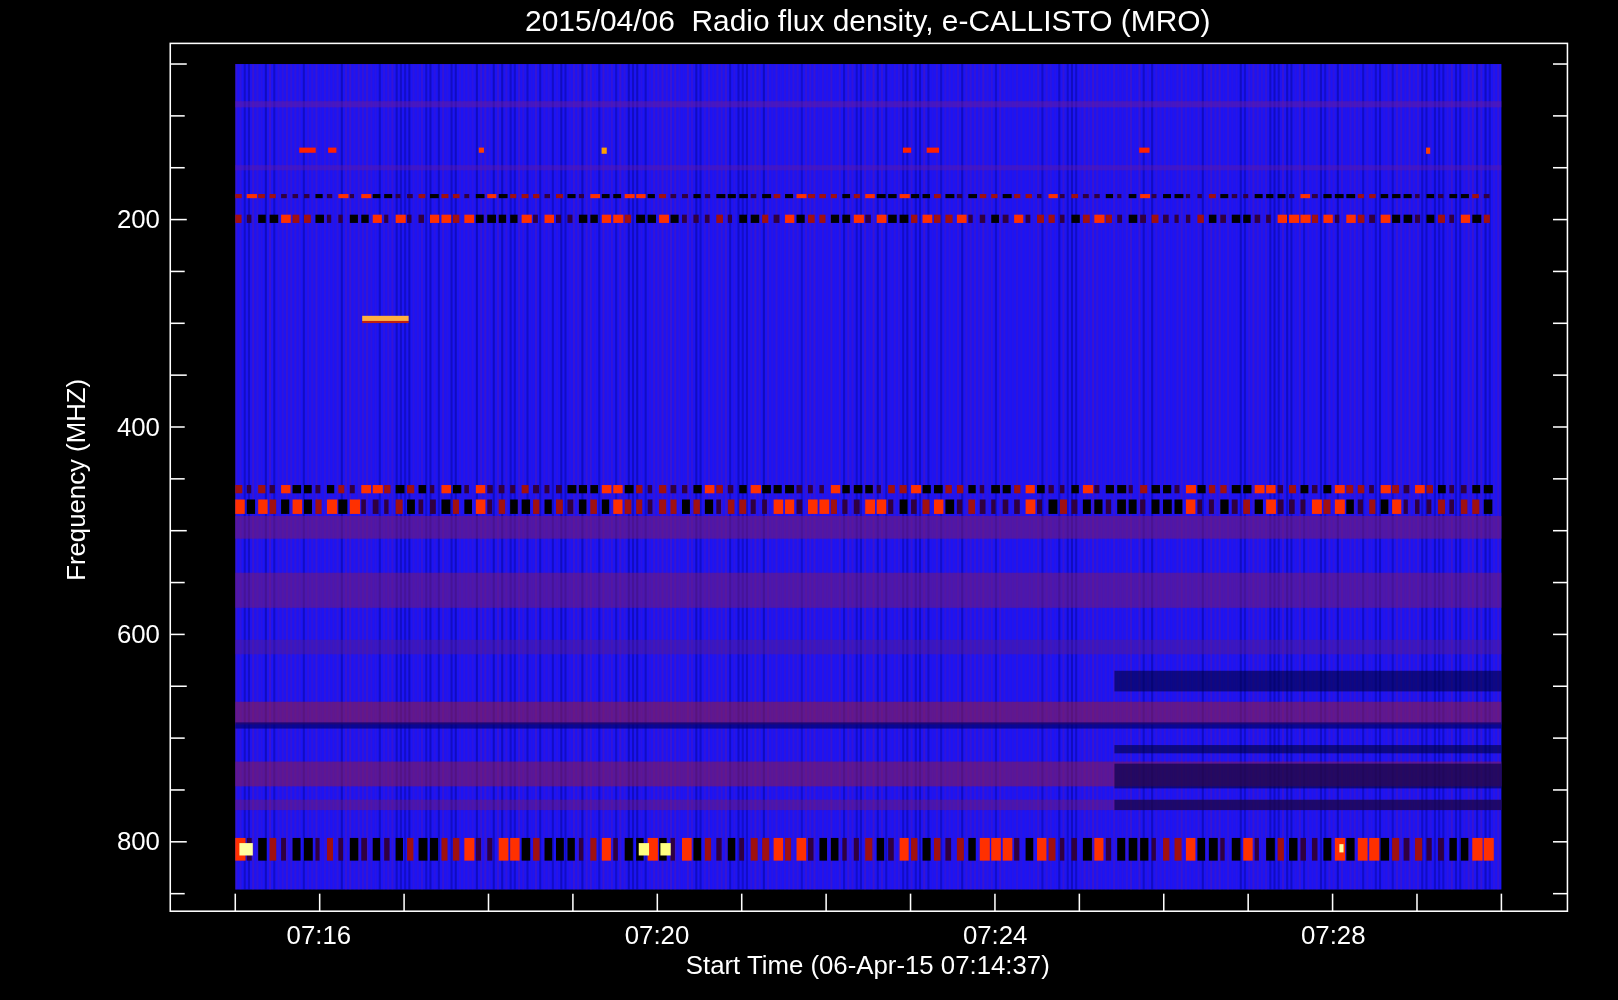  I want to click on x-tick-label: 07:20, so click(657, 935).